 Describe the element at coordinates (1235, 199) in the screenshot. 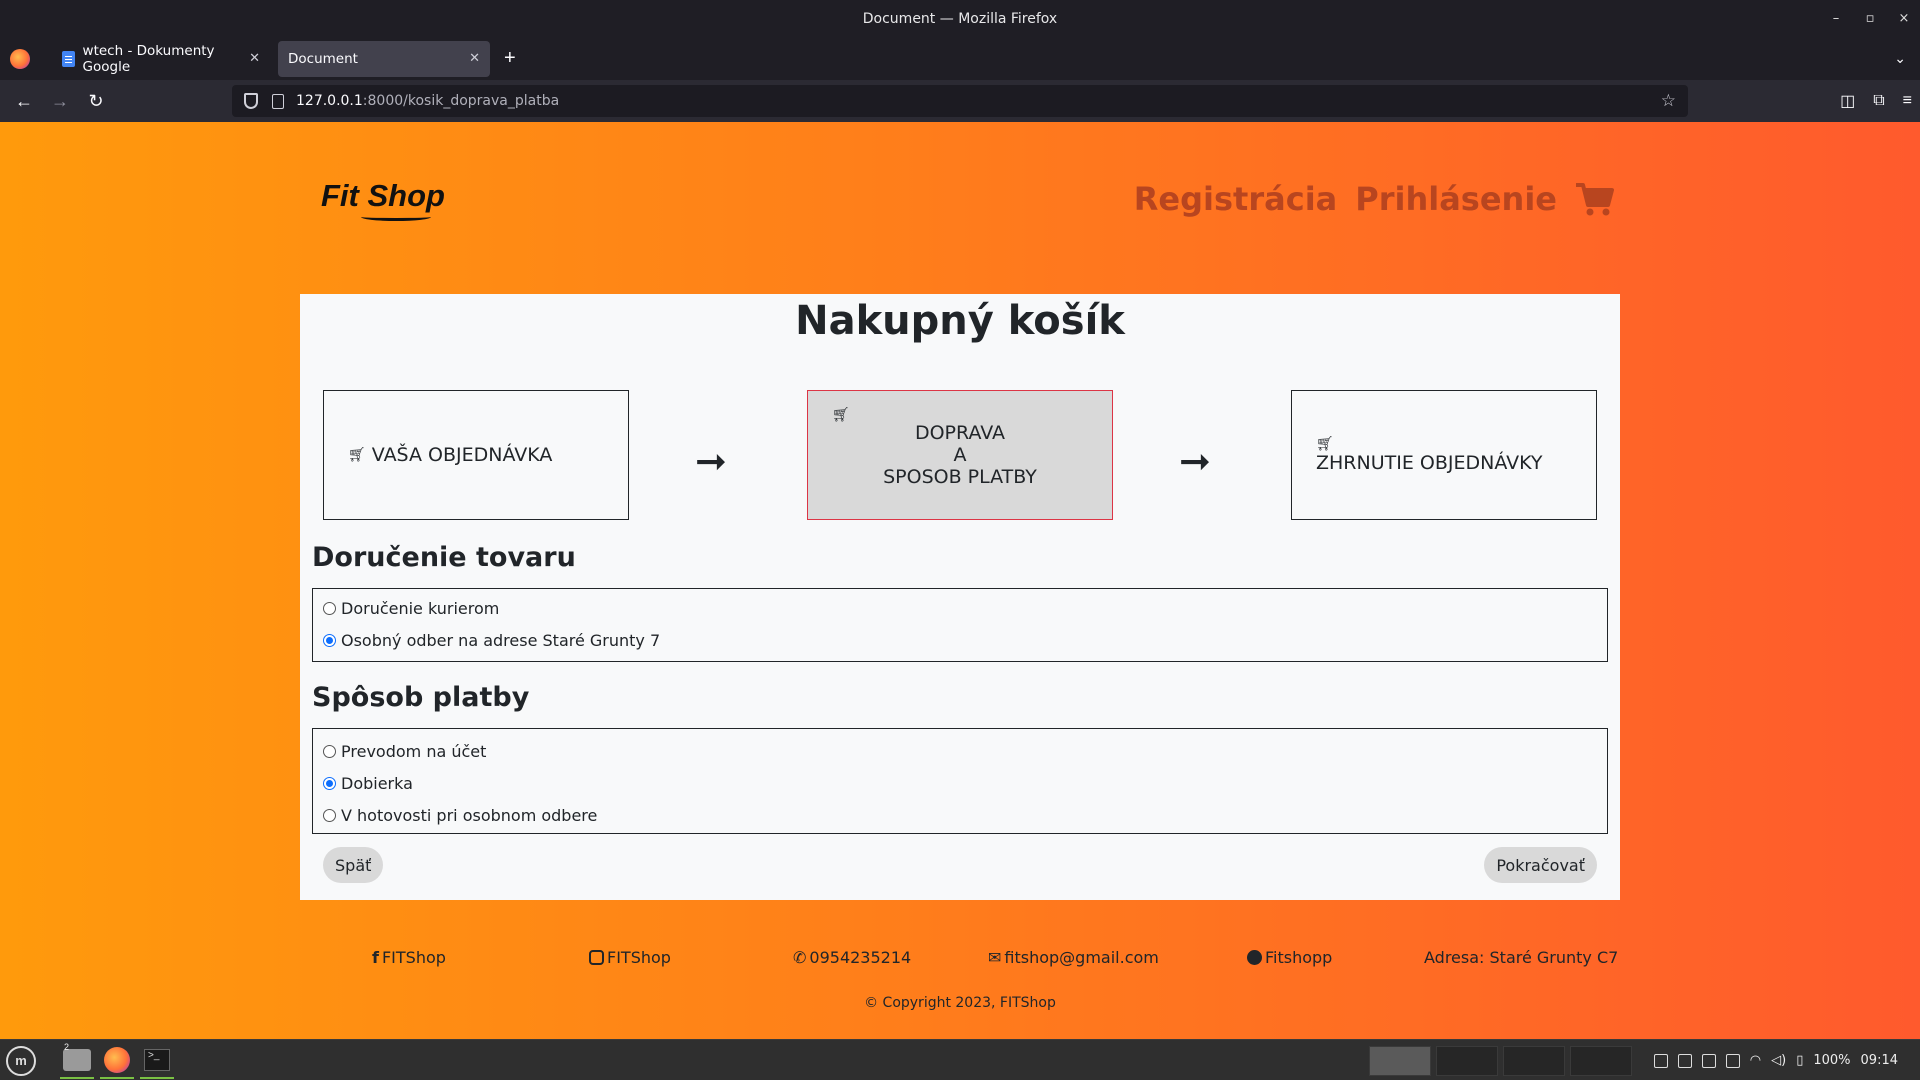

I see `register-link: Registrácia` at that location.